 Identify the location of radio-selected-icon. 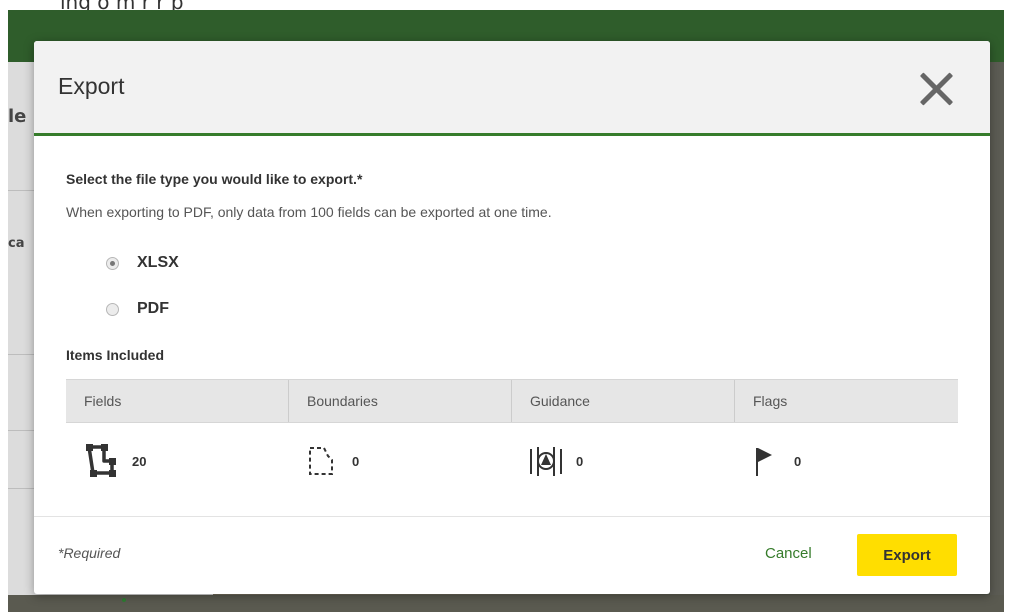
(112, 263).